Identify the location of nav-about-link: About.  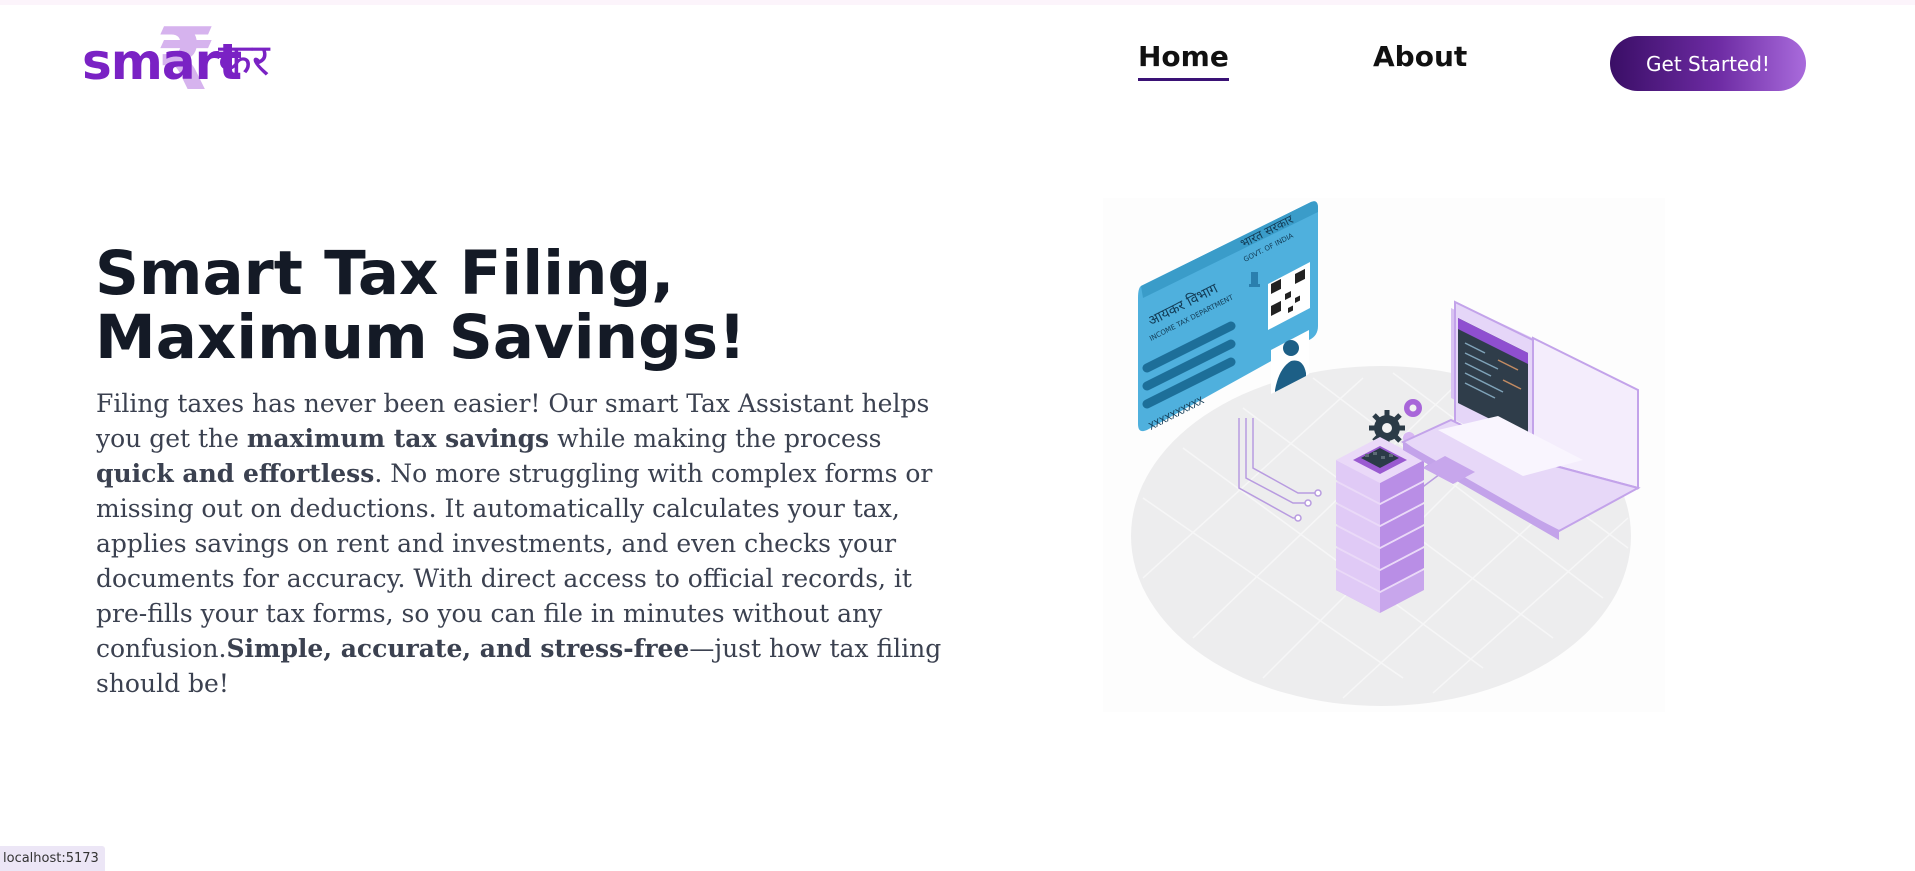
(1420, 57).